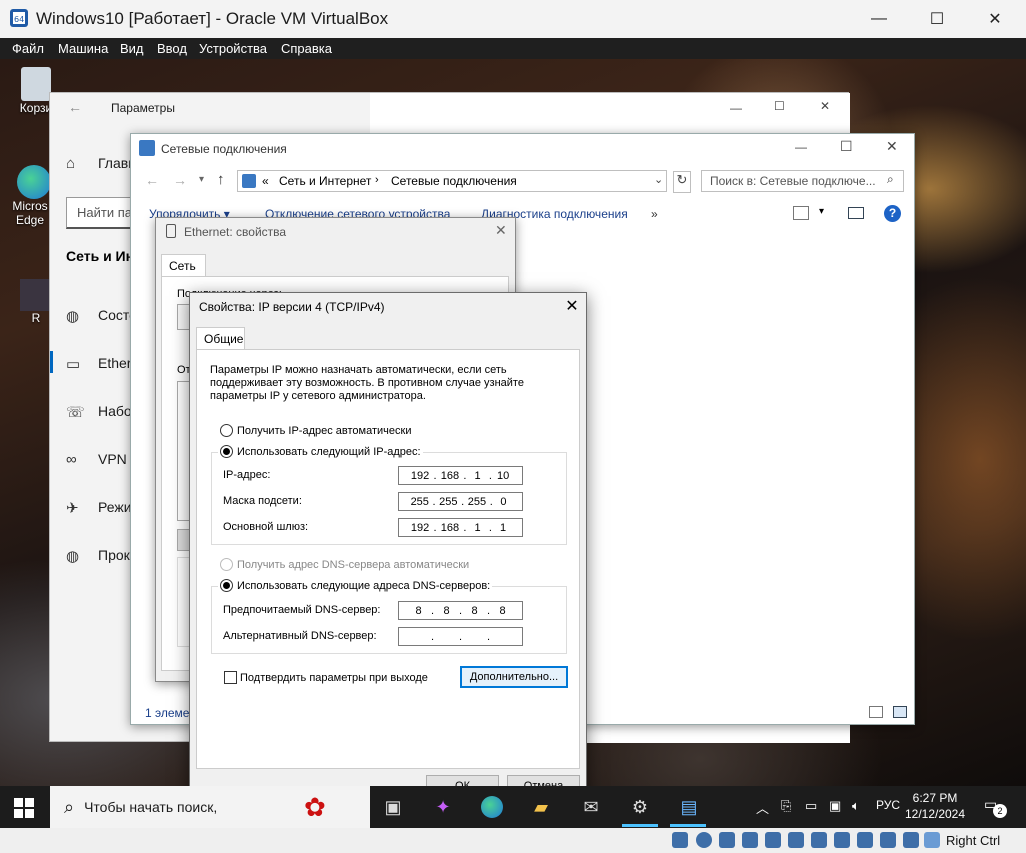  What do you see at coordinates (320, 451) in the screenshot?
I see `radio-manual-ip: Использовать следующий IP-адрес:` at bounding box center [320, 451].